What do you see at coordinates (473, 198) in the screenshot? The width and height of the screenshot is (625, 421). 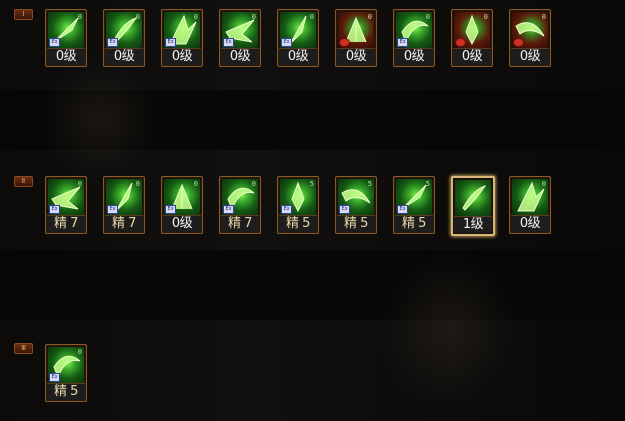 I see `skill-icon` at bounding box center [473, 198].